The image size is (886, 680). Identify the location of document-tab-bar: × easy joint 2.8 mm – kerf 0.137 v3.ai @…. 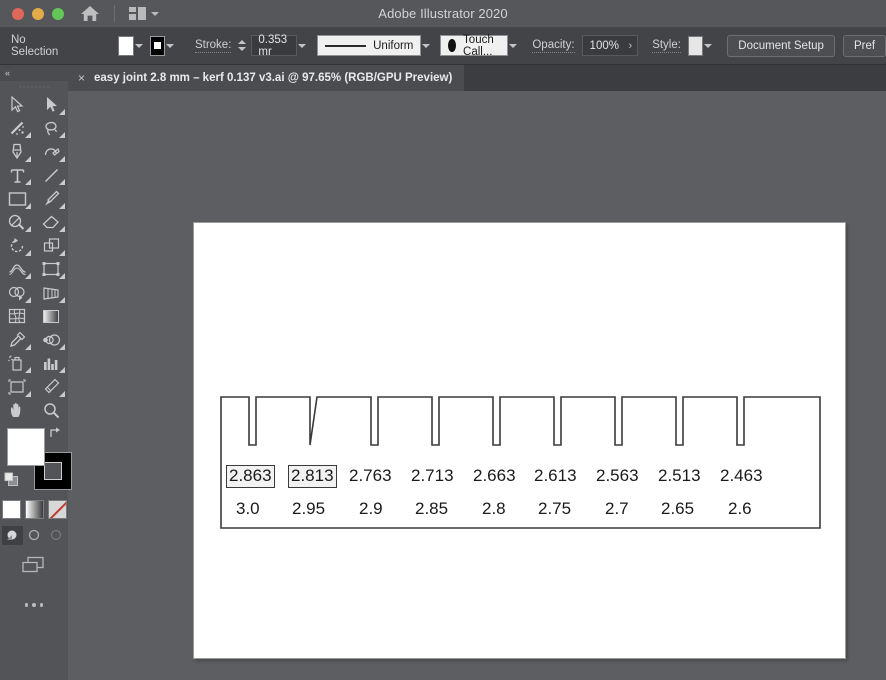
(477, 78).